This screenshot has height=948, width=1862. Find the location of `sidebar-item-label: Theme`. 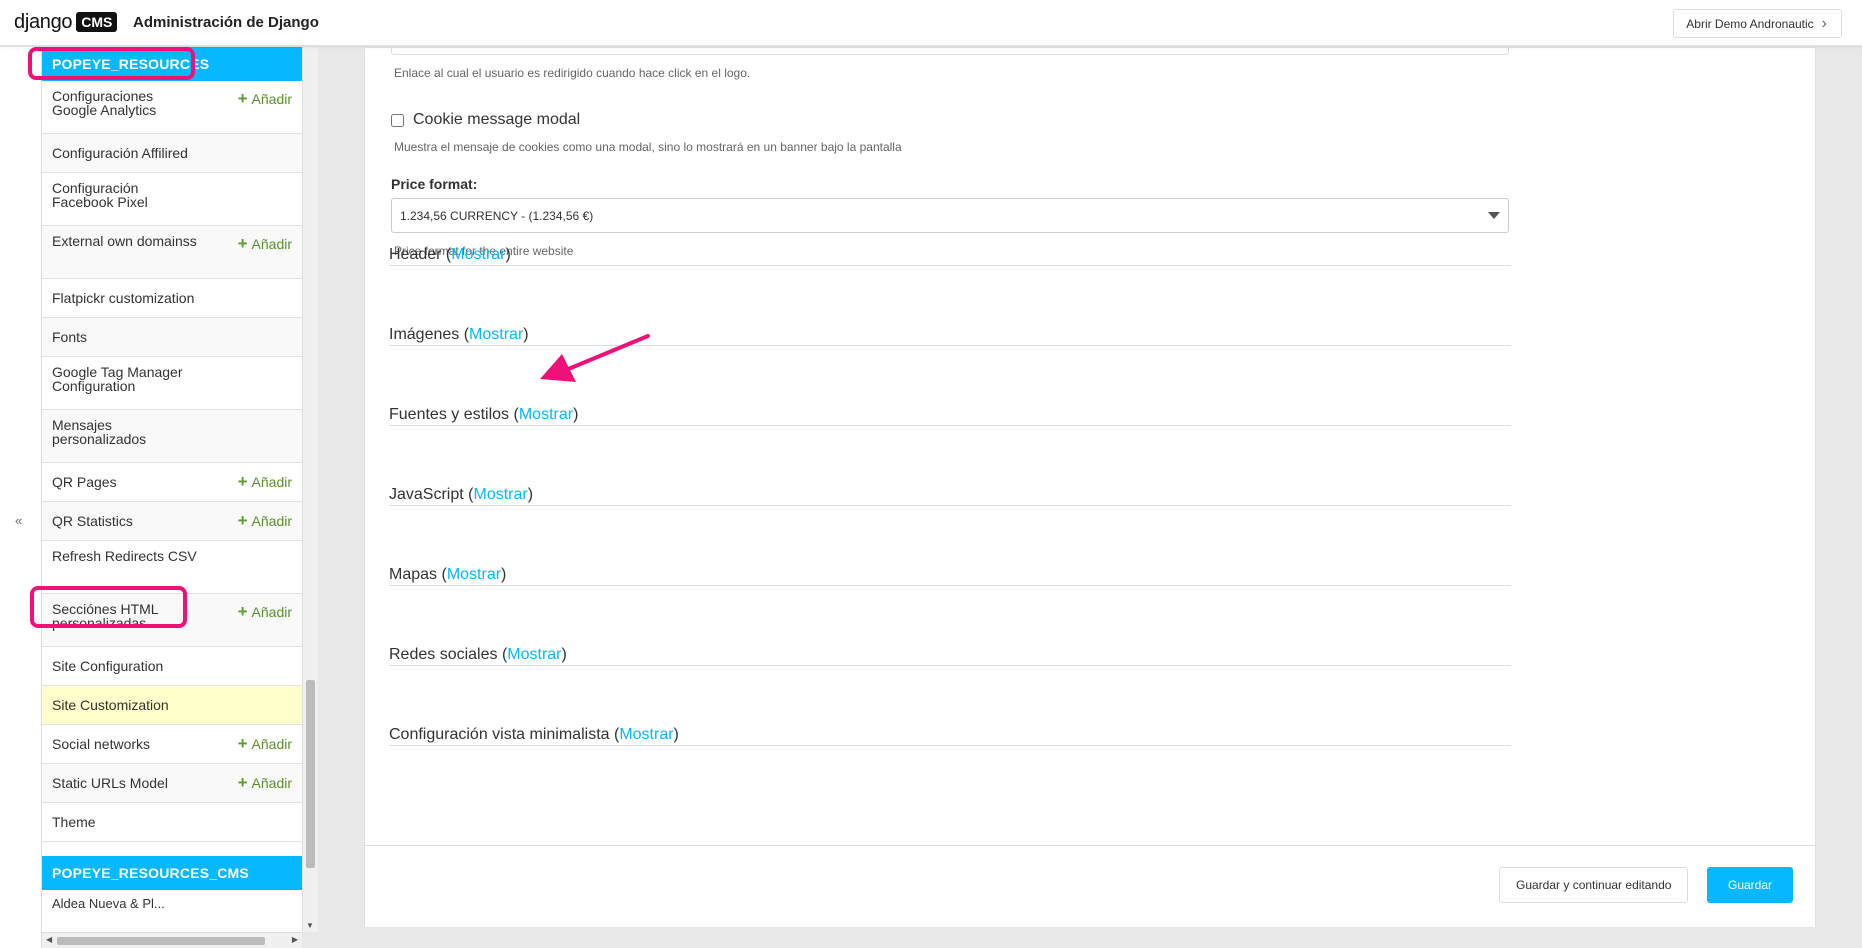

sidebar-item-label: Theme is located at coordinates (74, 822).